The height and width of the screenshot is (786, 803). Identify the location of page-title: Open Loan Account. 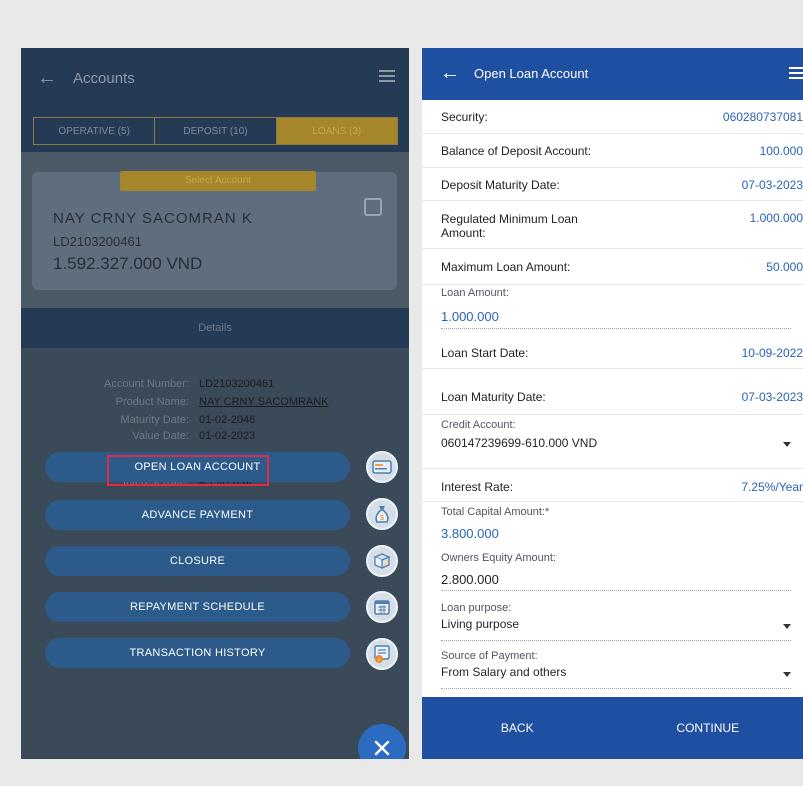
(531, 73).